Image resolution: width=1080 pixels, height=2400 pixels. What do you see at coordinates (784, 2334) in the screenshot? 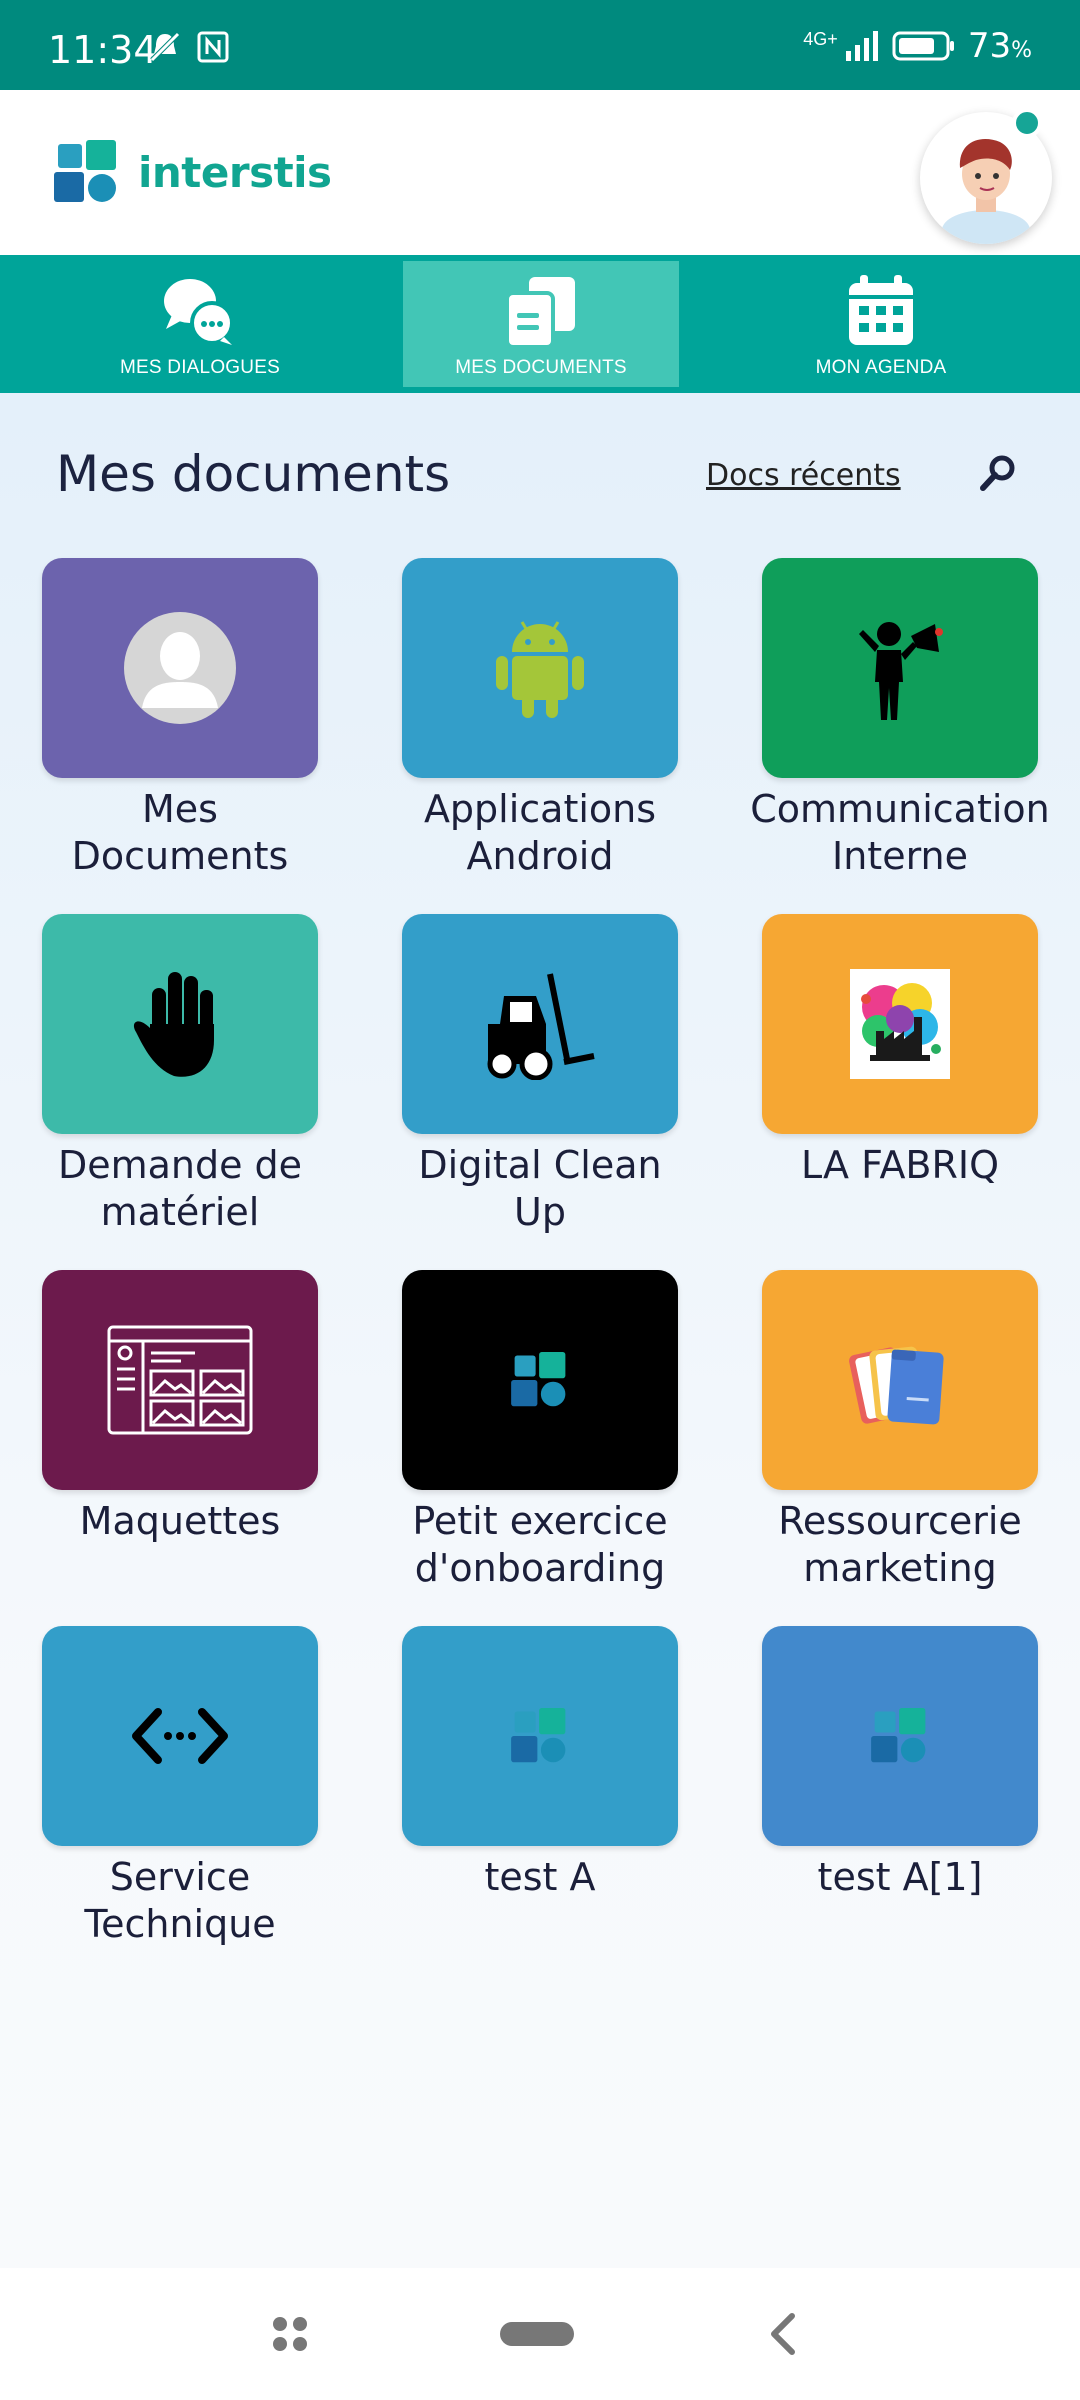
I see `back-icon` at bounding box center [784, 2334].